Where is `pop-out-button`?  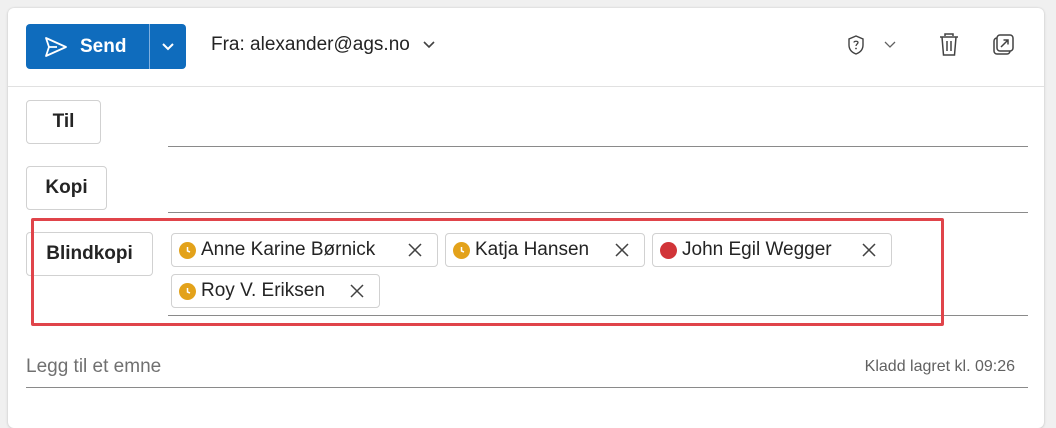 pop-out-button is located at coordinates (1003, 45).